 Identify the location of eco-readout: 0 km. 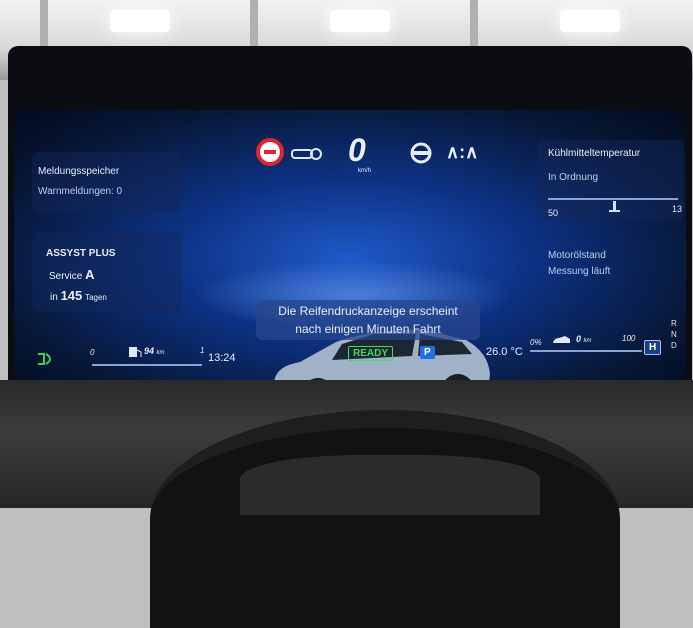
(584, 339).